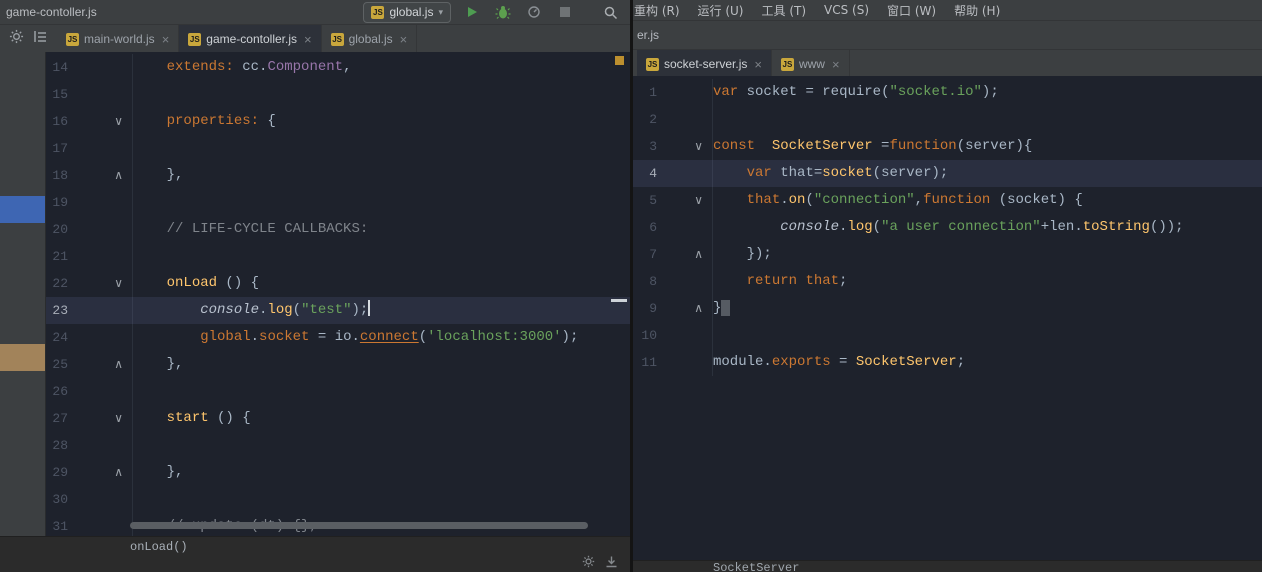  I want to click on code-line-15: 15, so click(337, 94).